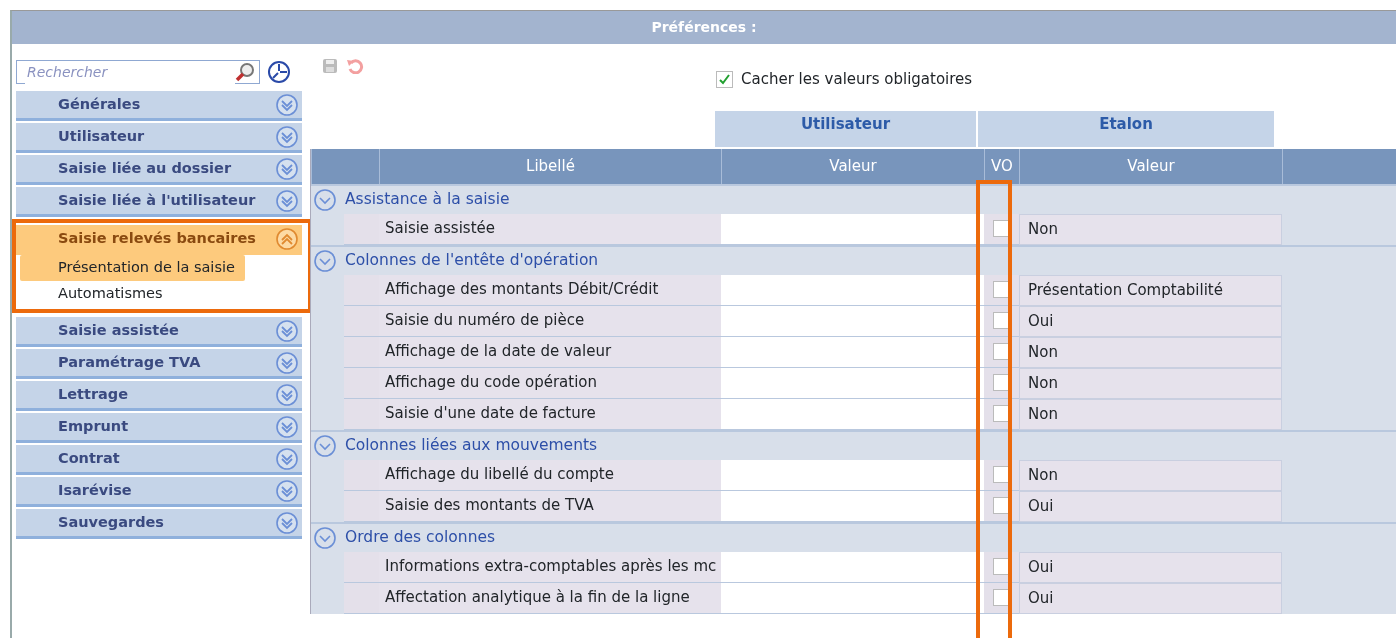 This screenshot has height=638, width=1396. I want to click on sidebar-item: Sauvegardes, so click(159, 524).